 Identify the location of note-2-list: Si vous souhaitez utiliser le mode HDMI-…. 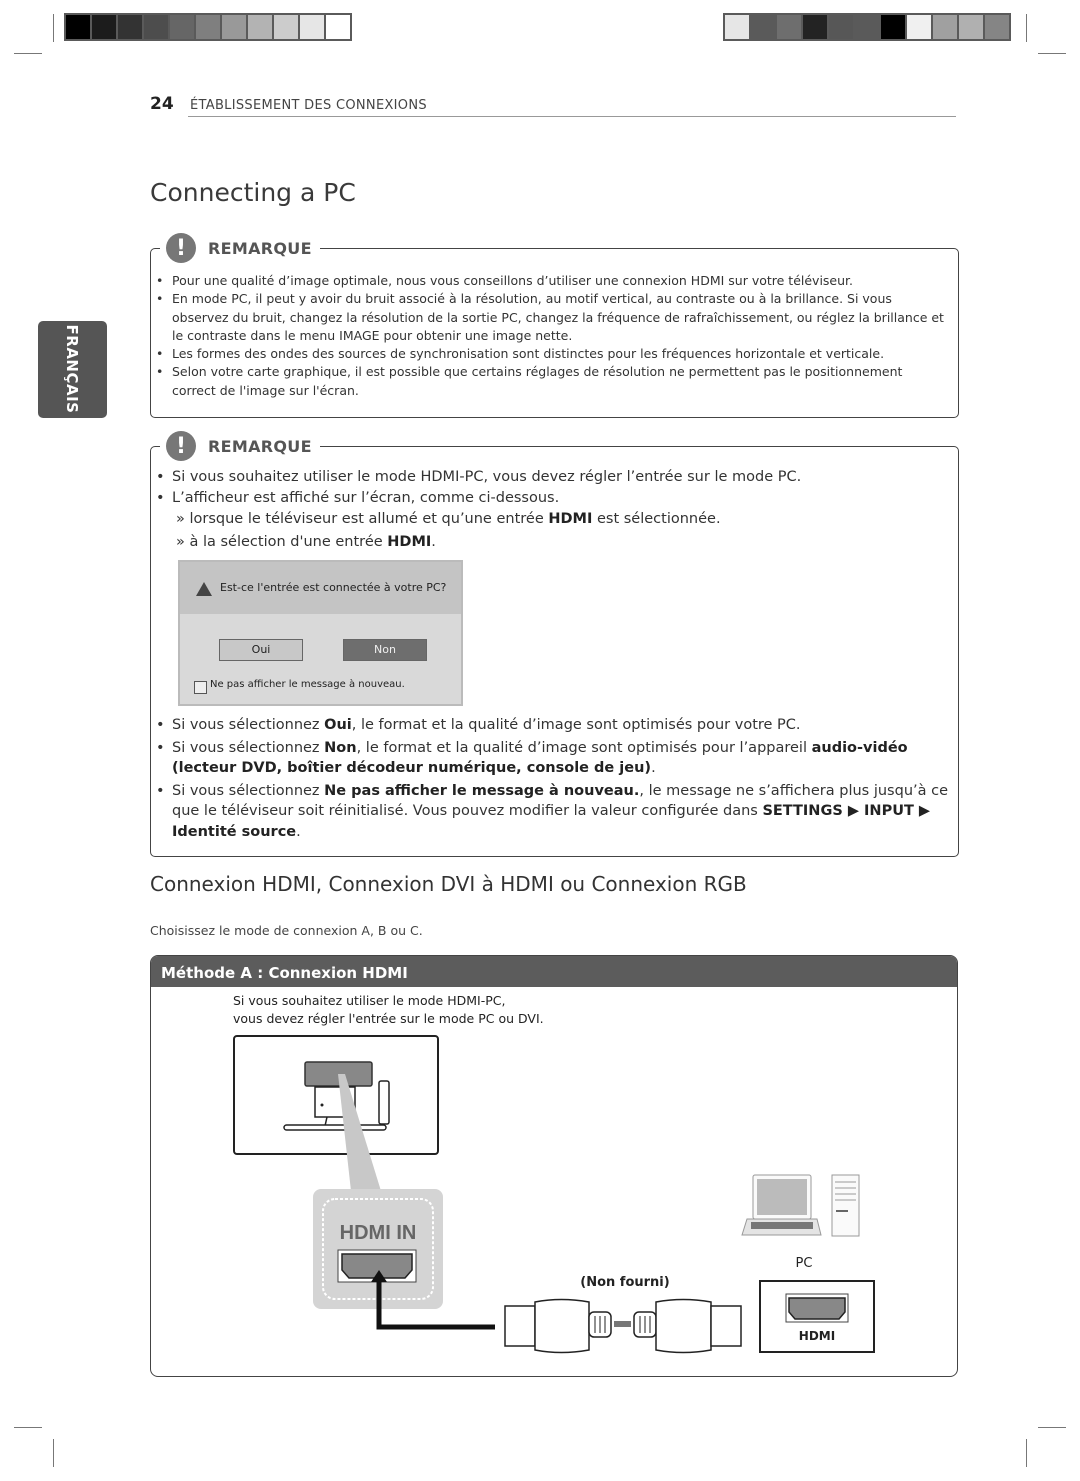
(550, 487).